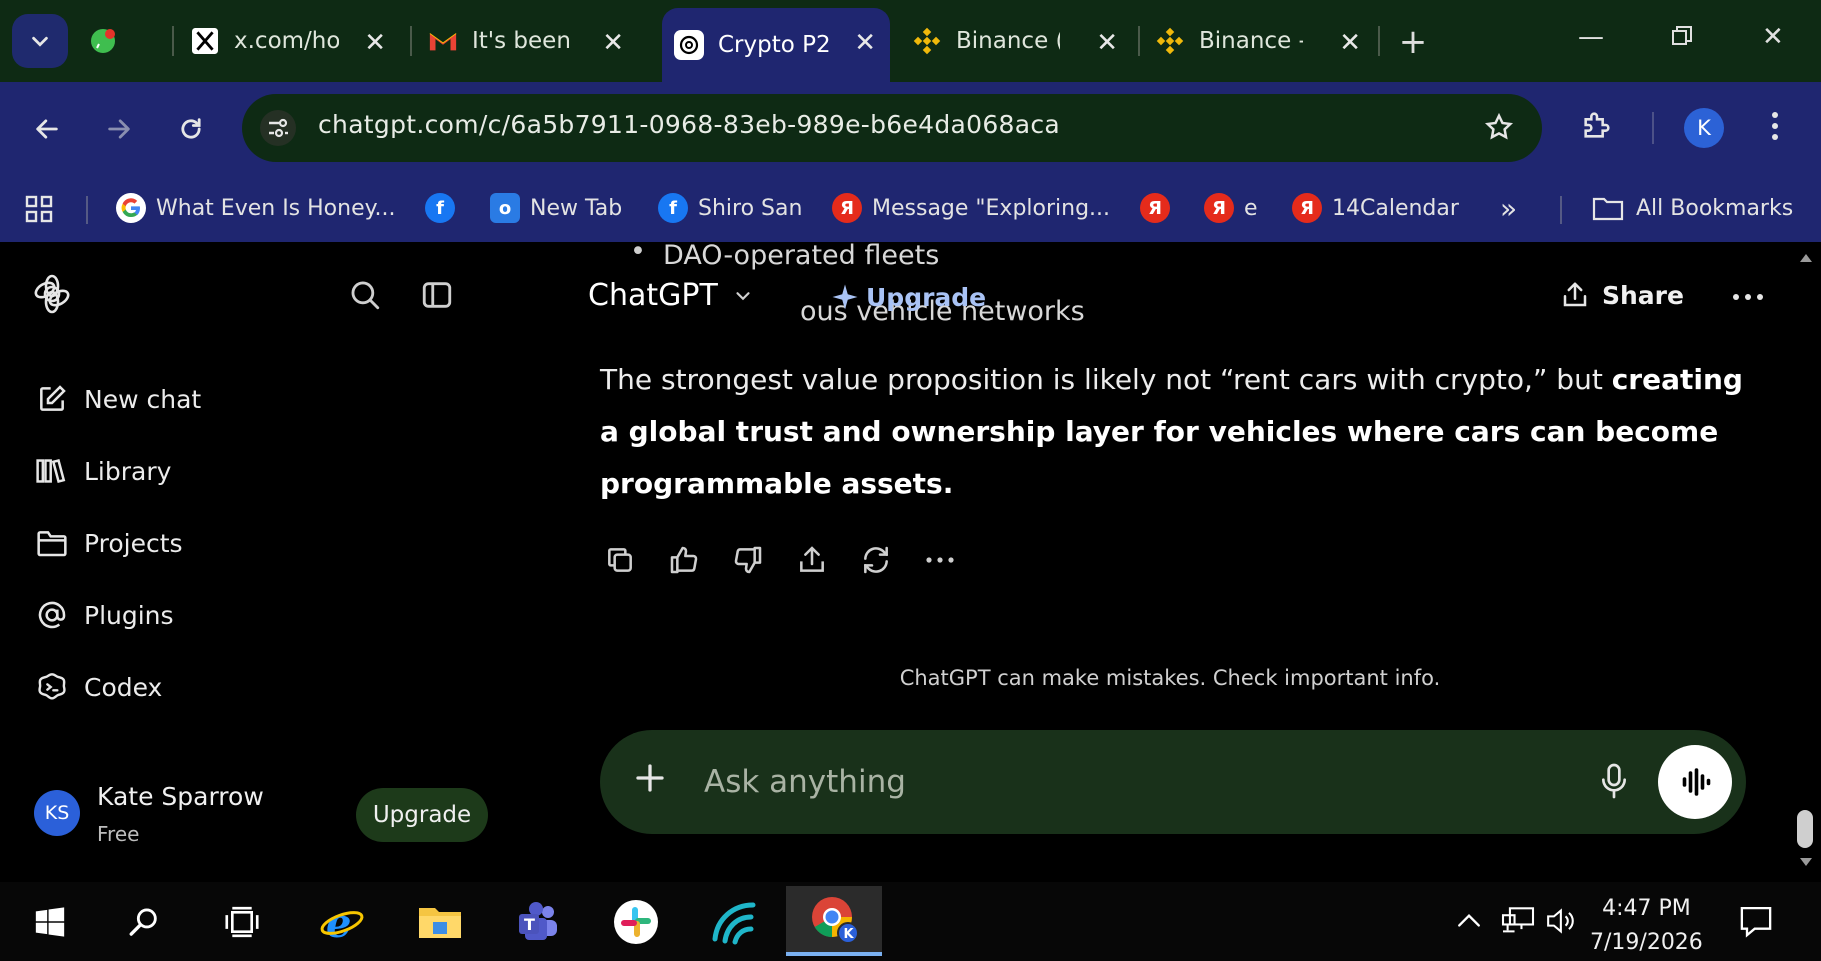 Image resolution: width=1821 pixels, height=961 pixels. Describe the element at coordinates (521, 41) in the screenshot. I see `tab-title: It's been` at that location.